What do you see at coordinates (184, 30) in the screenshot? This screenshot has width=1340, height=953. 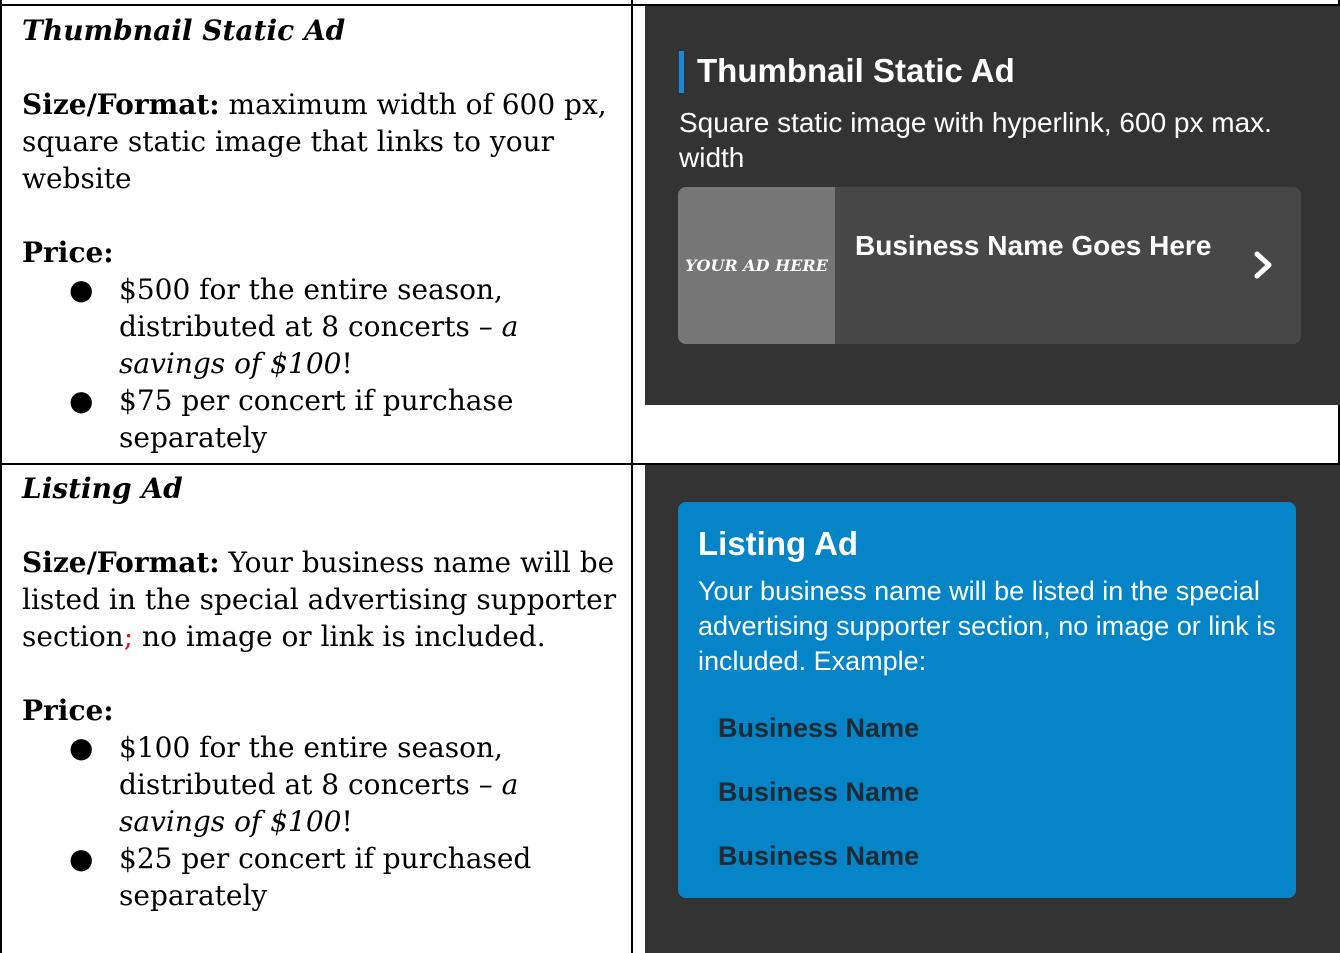 I see `thumbnail-title: Thumbnail Static Ad` at bounding box center [184, 30].